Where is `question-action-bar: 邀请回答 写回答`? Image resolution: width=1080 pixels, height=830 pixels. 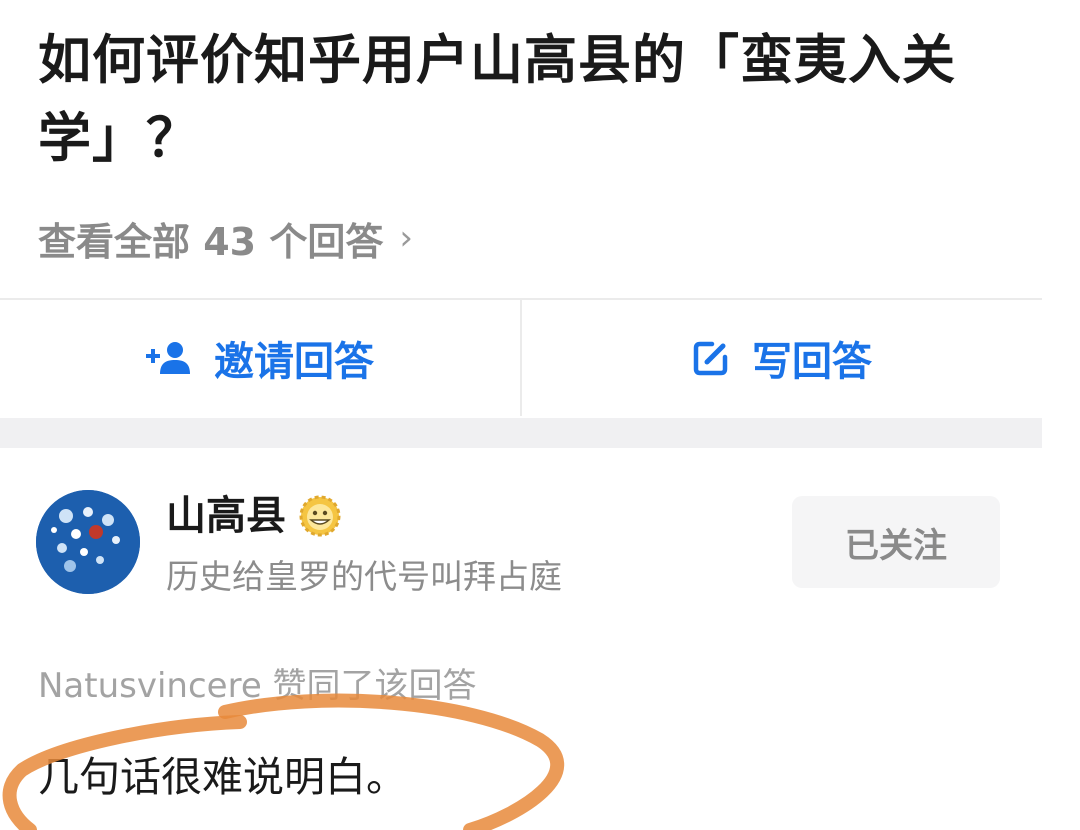
question-action-bar: 邀请回答 写回答 is located at coordinates (521, 358).